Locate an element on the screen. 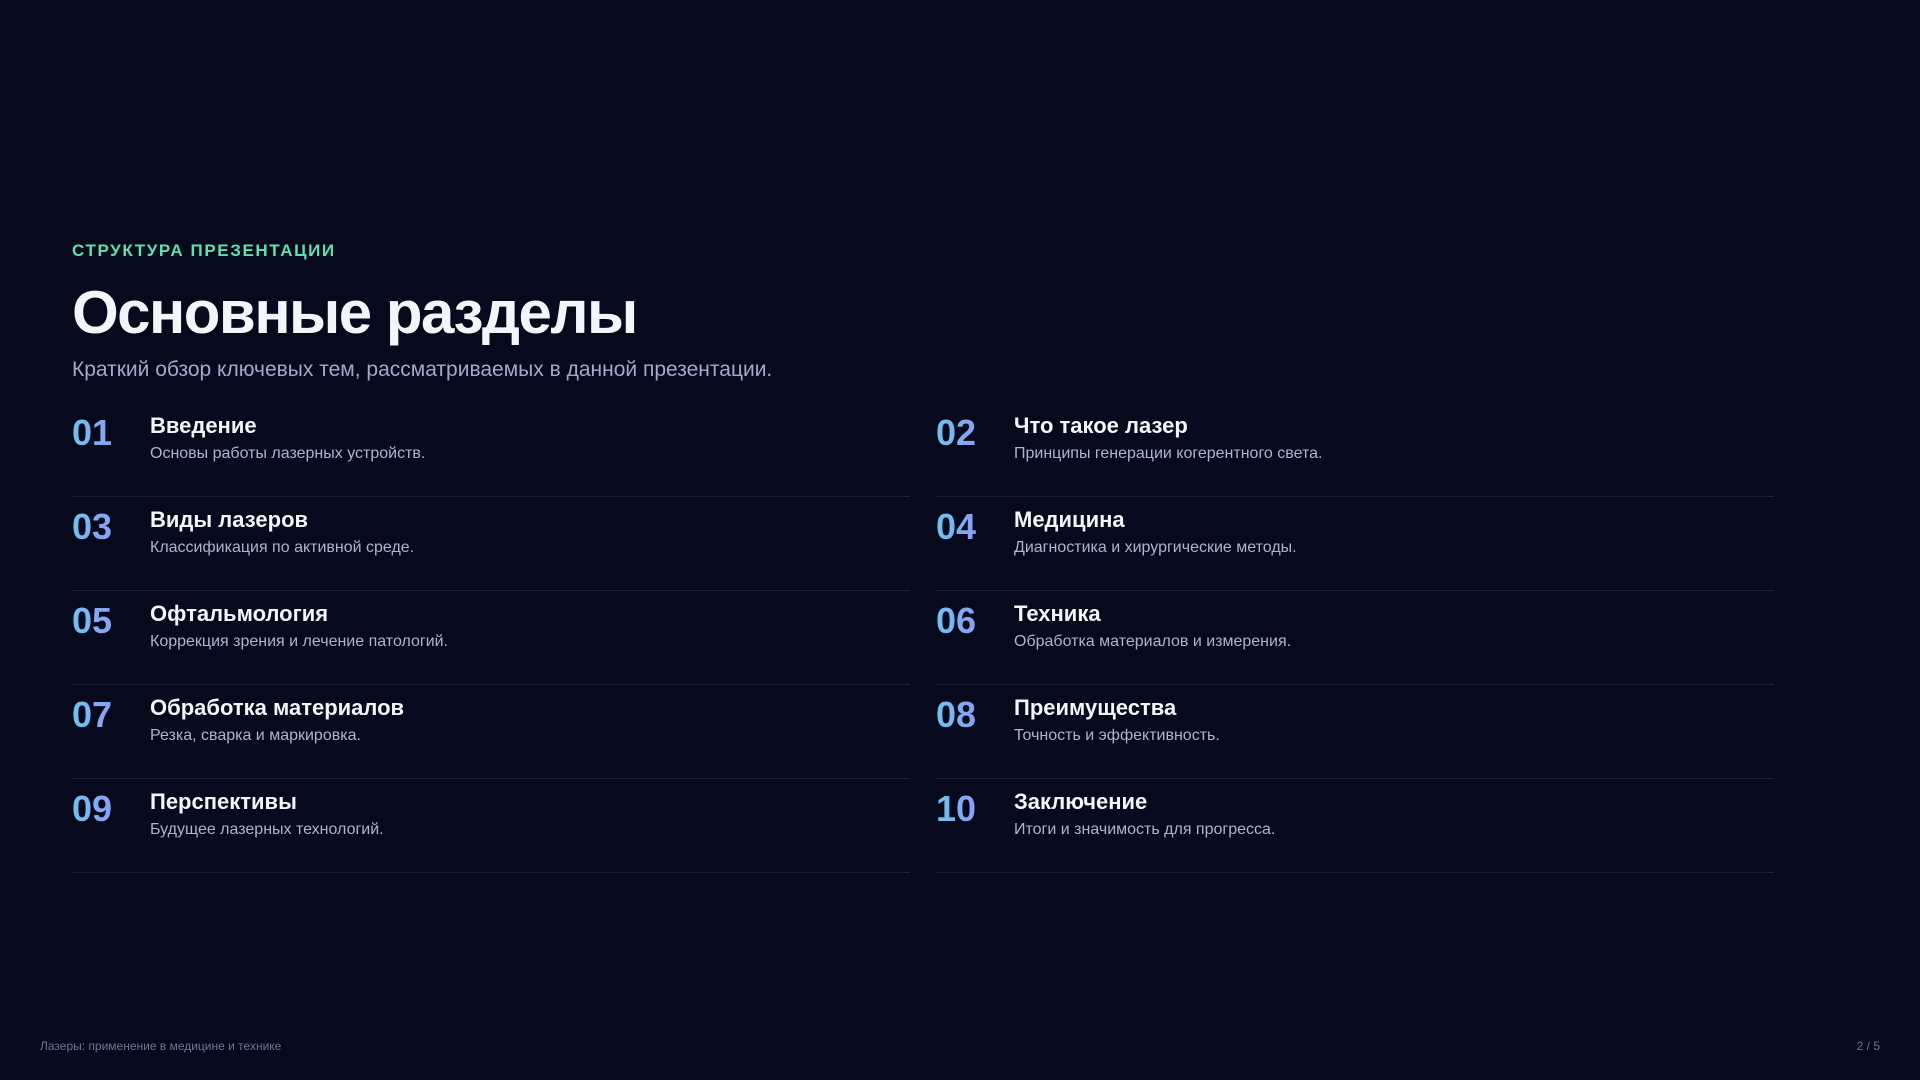 Image resolution: width=1920 pixels, height=1080 pixels. section-number: 04 is located at coordinates (975, 527).